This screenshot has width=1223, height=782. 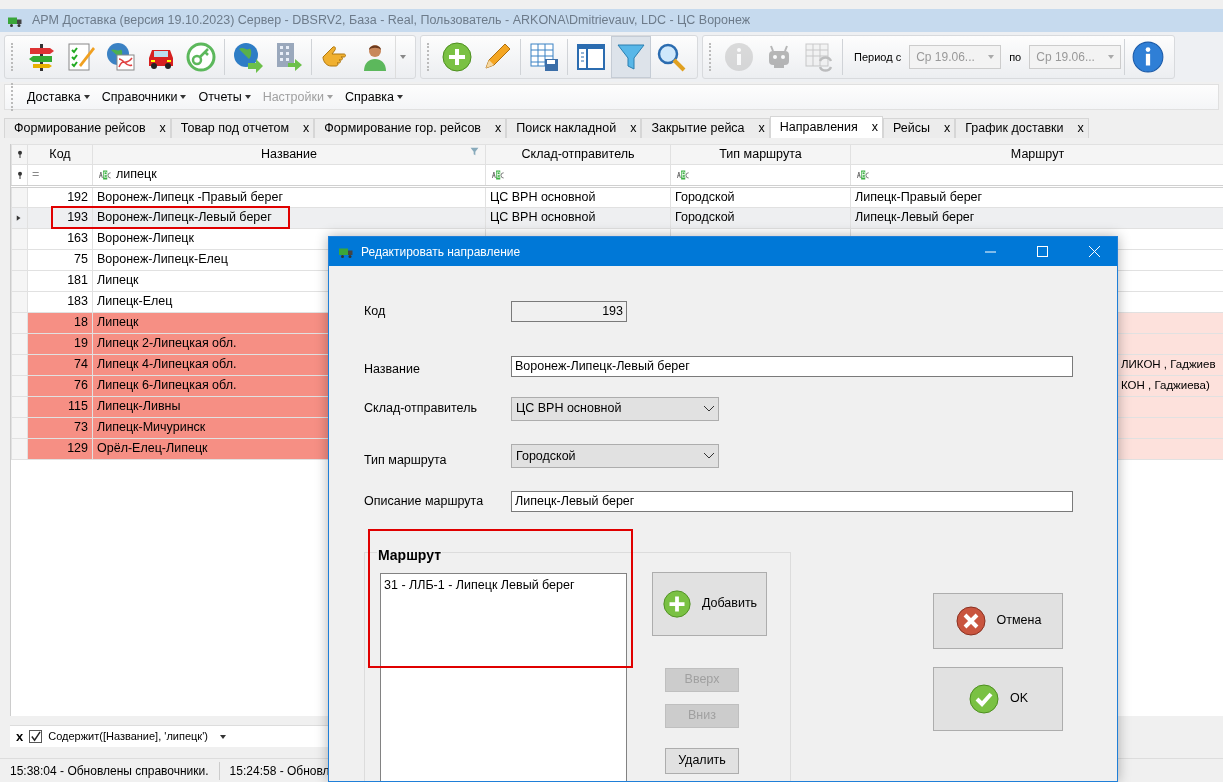 I want to click on list-item: 31 - ЛЛБ-1 - Липецк Левый берег, so click(x=503, y=585).